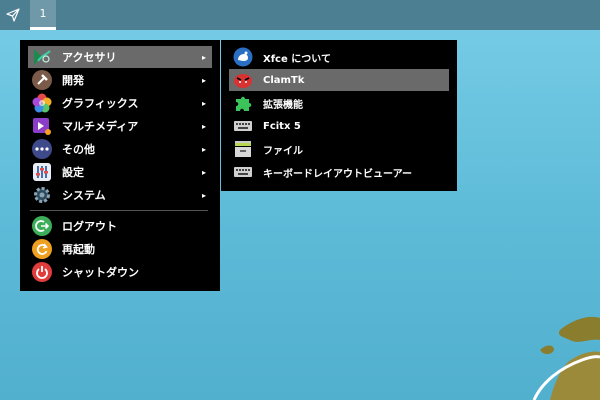 This screenshot has height=400, width=600. I want to click on shutdown-icon, so click(42, 272).